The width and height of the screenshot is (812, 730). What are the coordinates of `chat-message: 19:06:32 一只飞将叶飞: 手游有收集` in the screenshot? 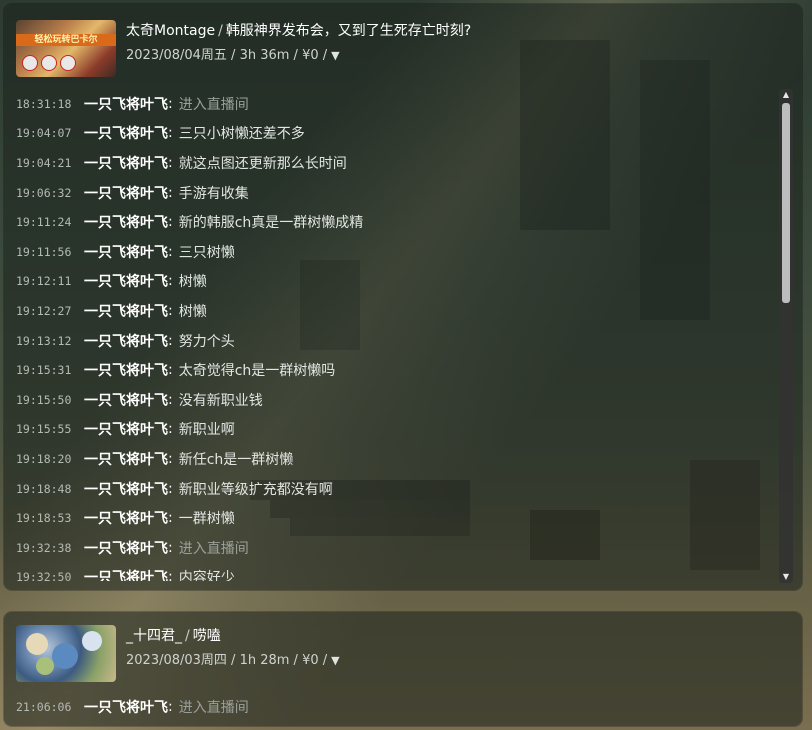 It's located at (395, 193).